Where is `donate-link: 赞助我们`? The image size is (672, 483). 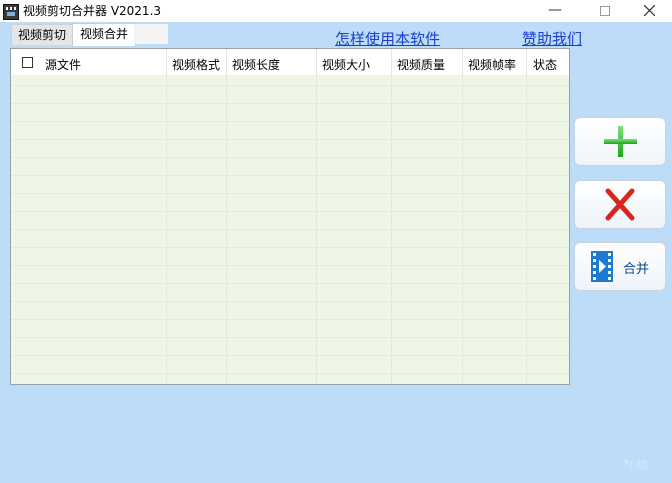
donate-link: 赞助我们 is located at coordinates (552, 38).